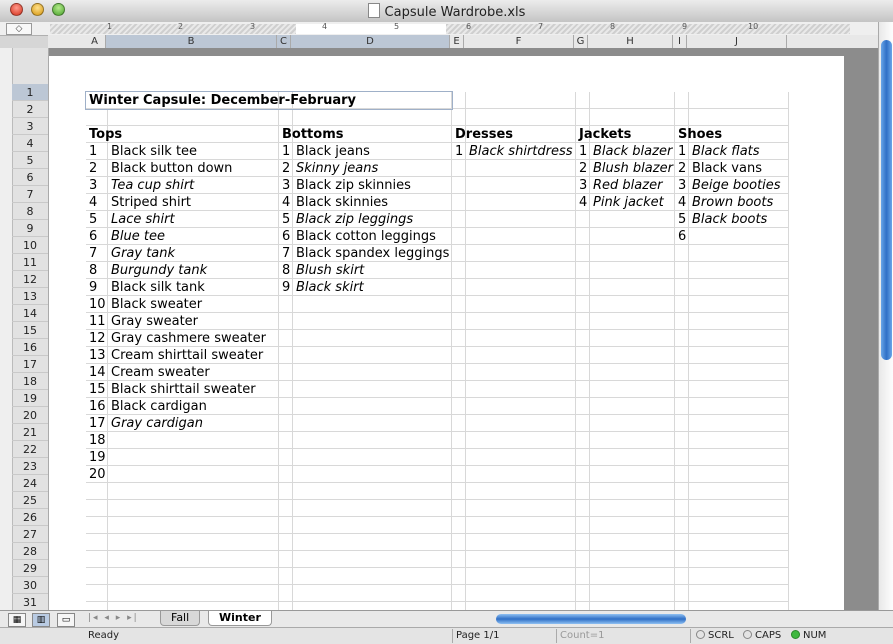  I want to click on cell-f29, so click(521, 576).